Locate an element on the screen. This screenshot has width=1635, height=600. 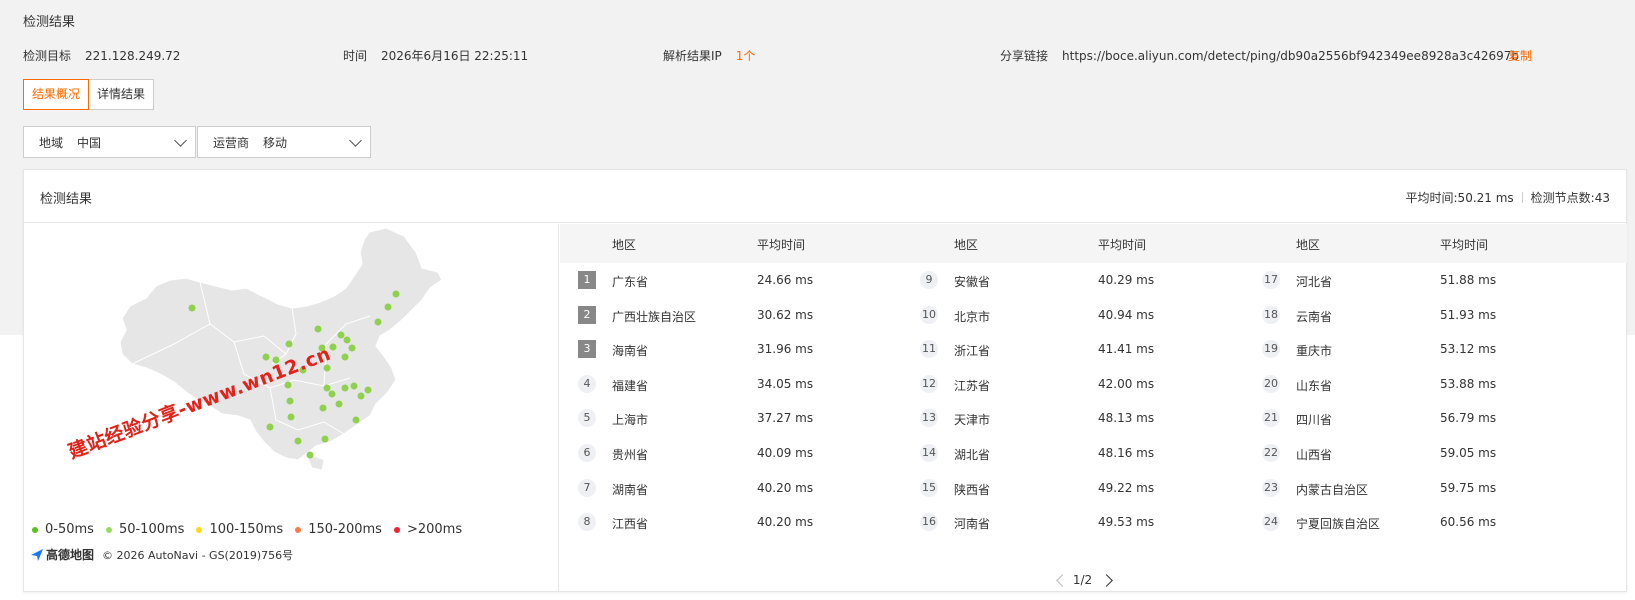
next-page-icon is located at coordinates (1106, 580).